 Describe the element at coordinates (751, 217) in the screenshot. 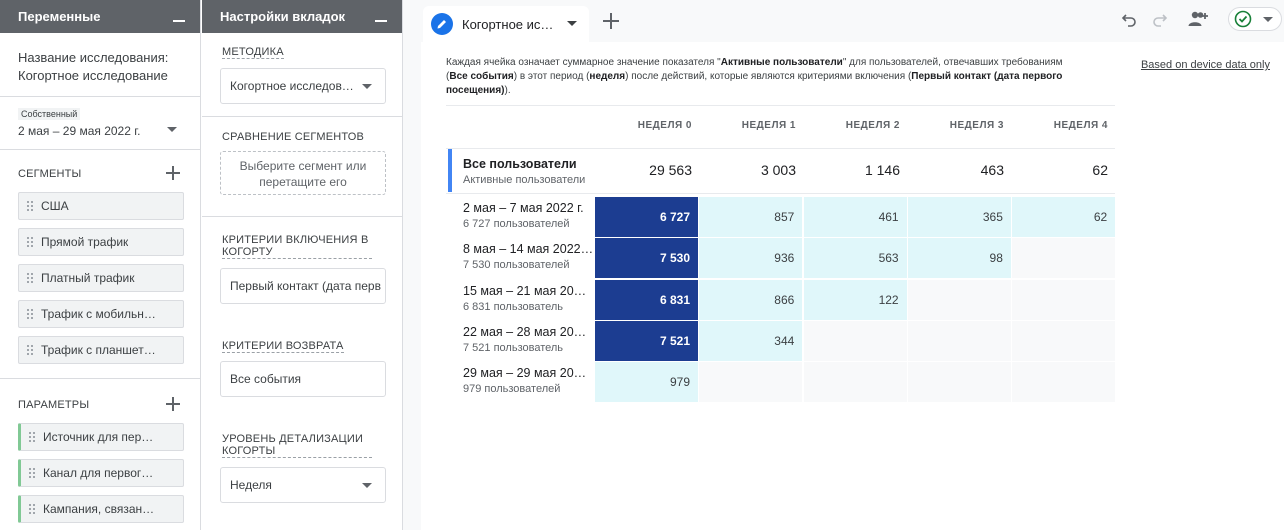

I see `cohort-cell: 857` at that location.